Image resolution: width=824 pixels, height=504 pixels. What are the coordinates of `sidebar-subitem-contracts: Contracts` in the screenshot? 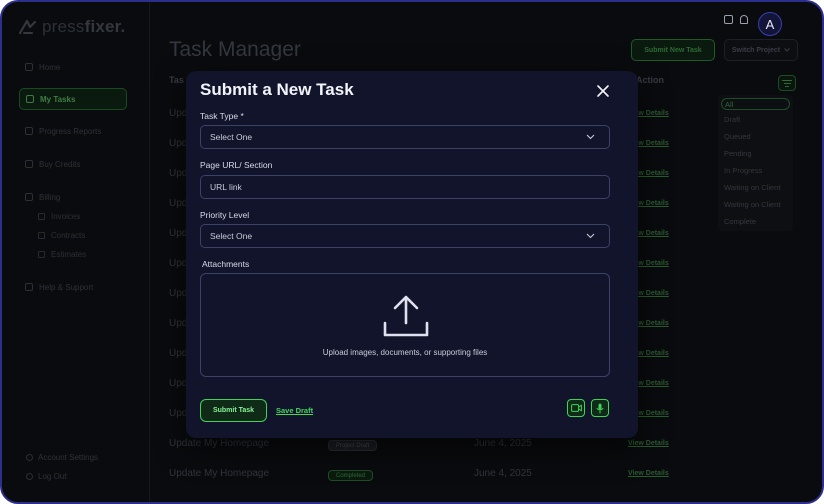 It's located at (61, 235).